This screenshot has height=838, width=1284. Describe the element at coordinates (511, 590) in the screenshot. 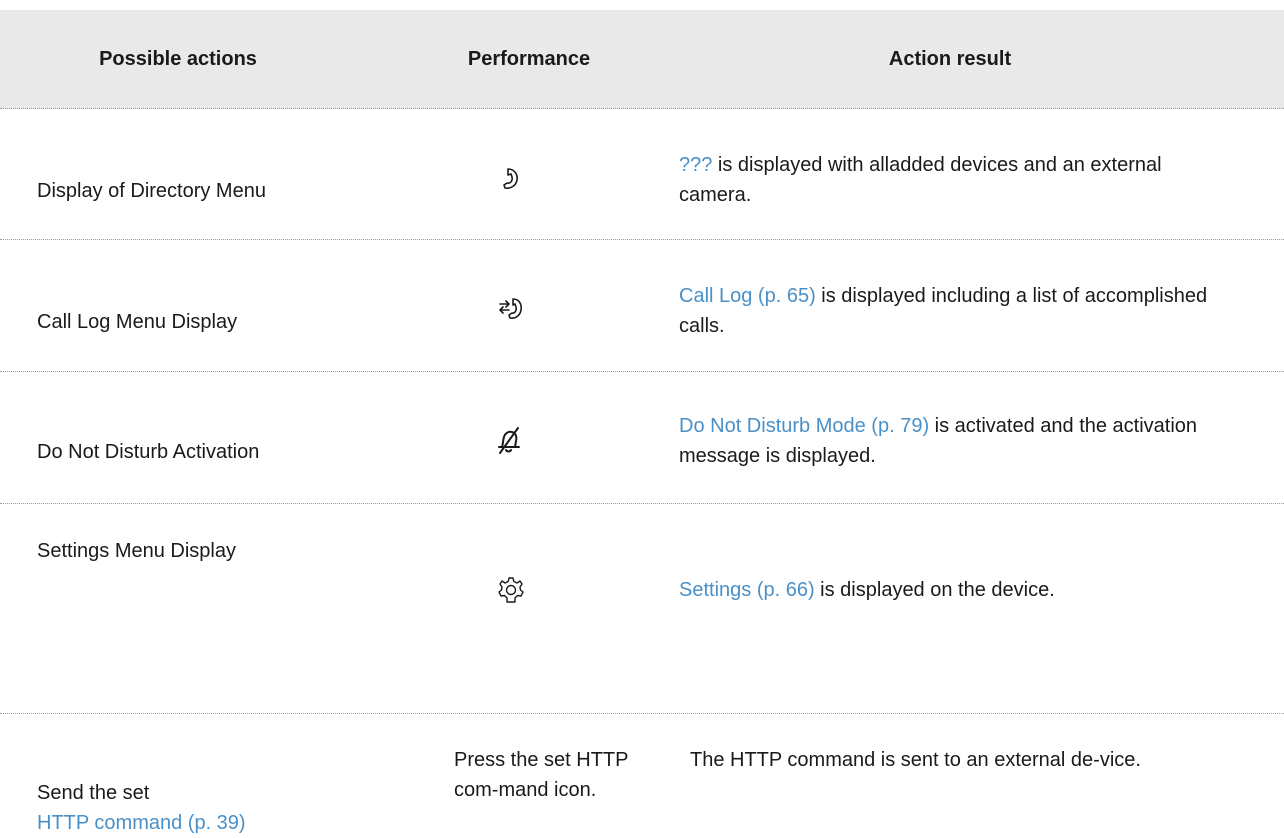

I see `gear-icon` at that location.